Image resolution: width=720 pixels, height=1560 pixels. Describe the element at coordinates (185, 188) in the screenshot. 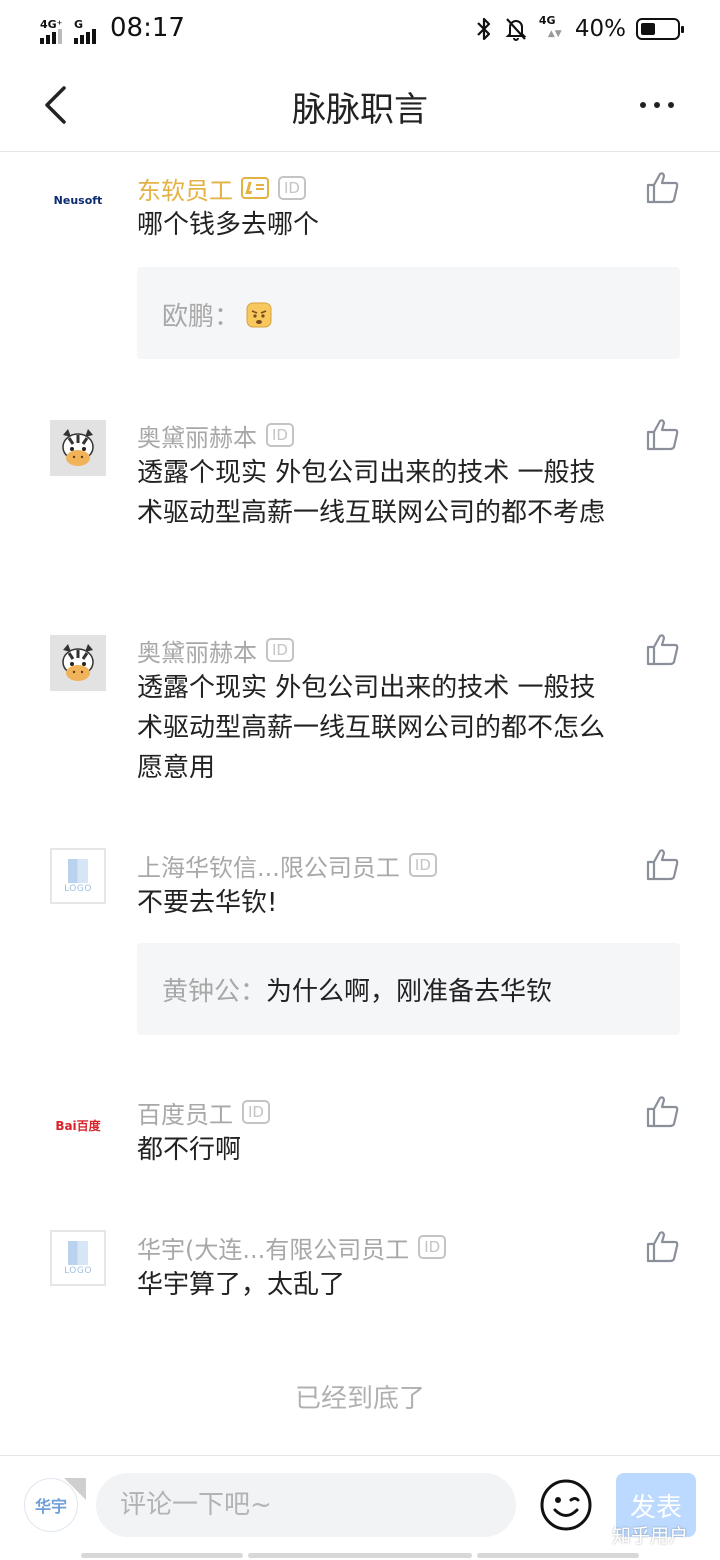

I see `author-name: 东软员工` at that location.